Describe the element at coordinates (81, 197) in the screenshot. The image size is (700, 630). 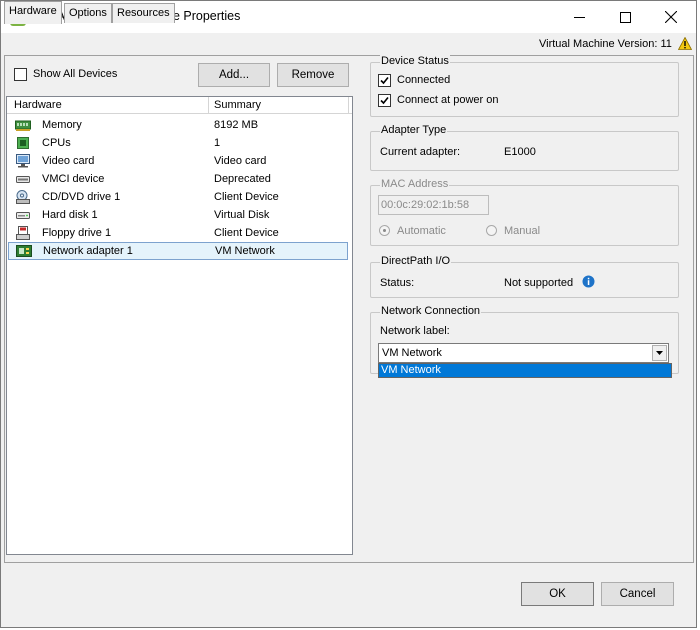
I see `hardware-name: CD/DVD drive 1` at that location.